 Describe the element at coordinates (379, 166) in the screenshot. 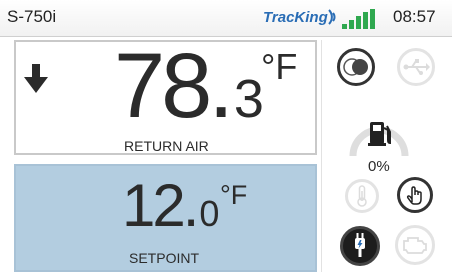

I see `fuel-level-text: 0%` at that location.